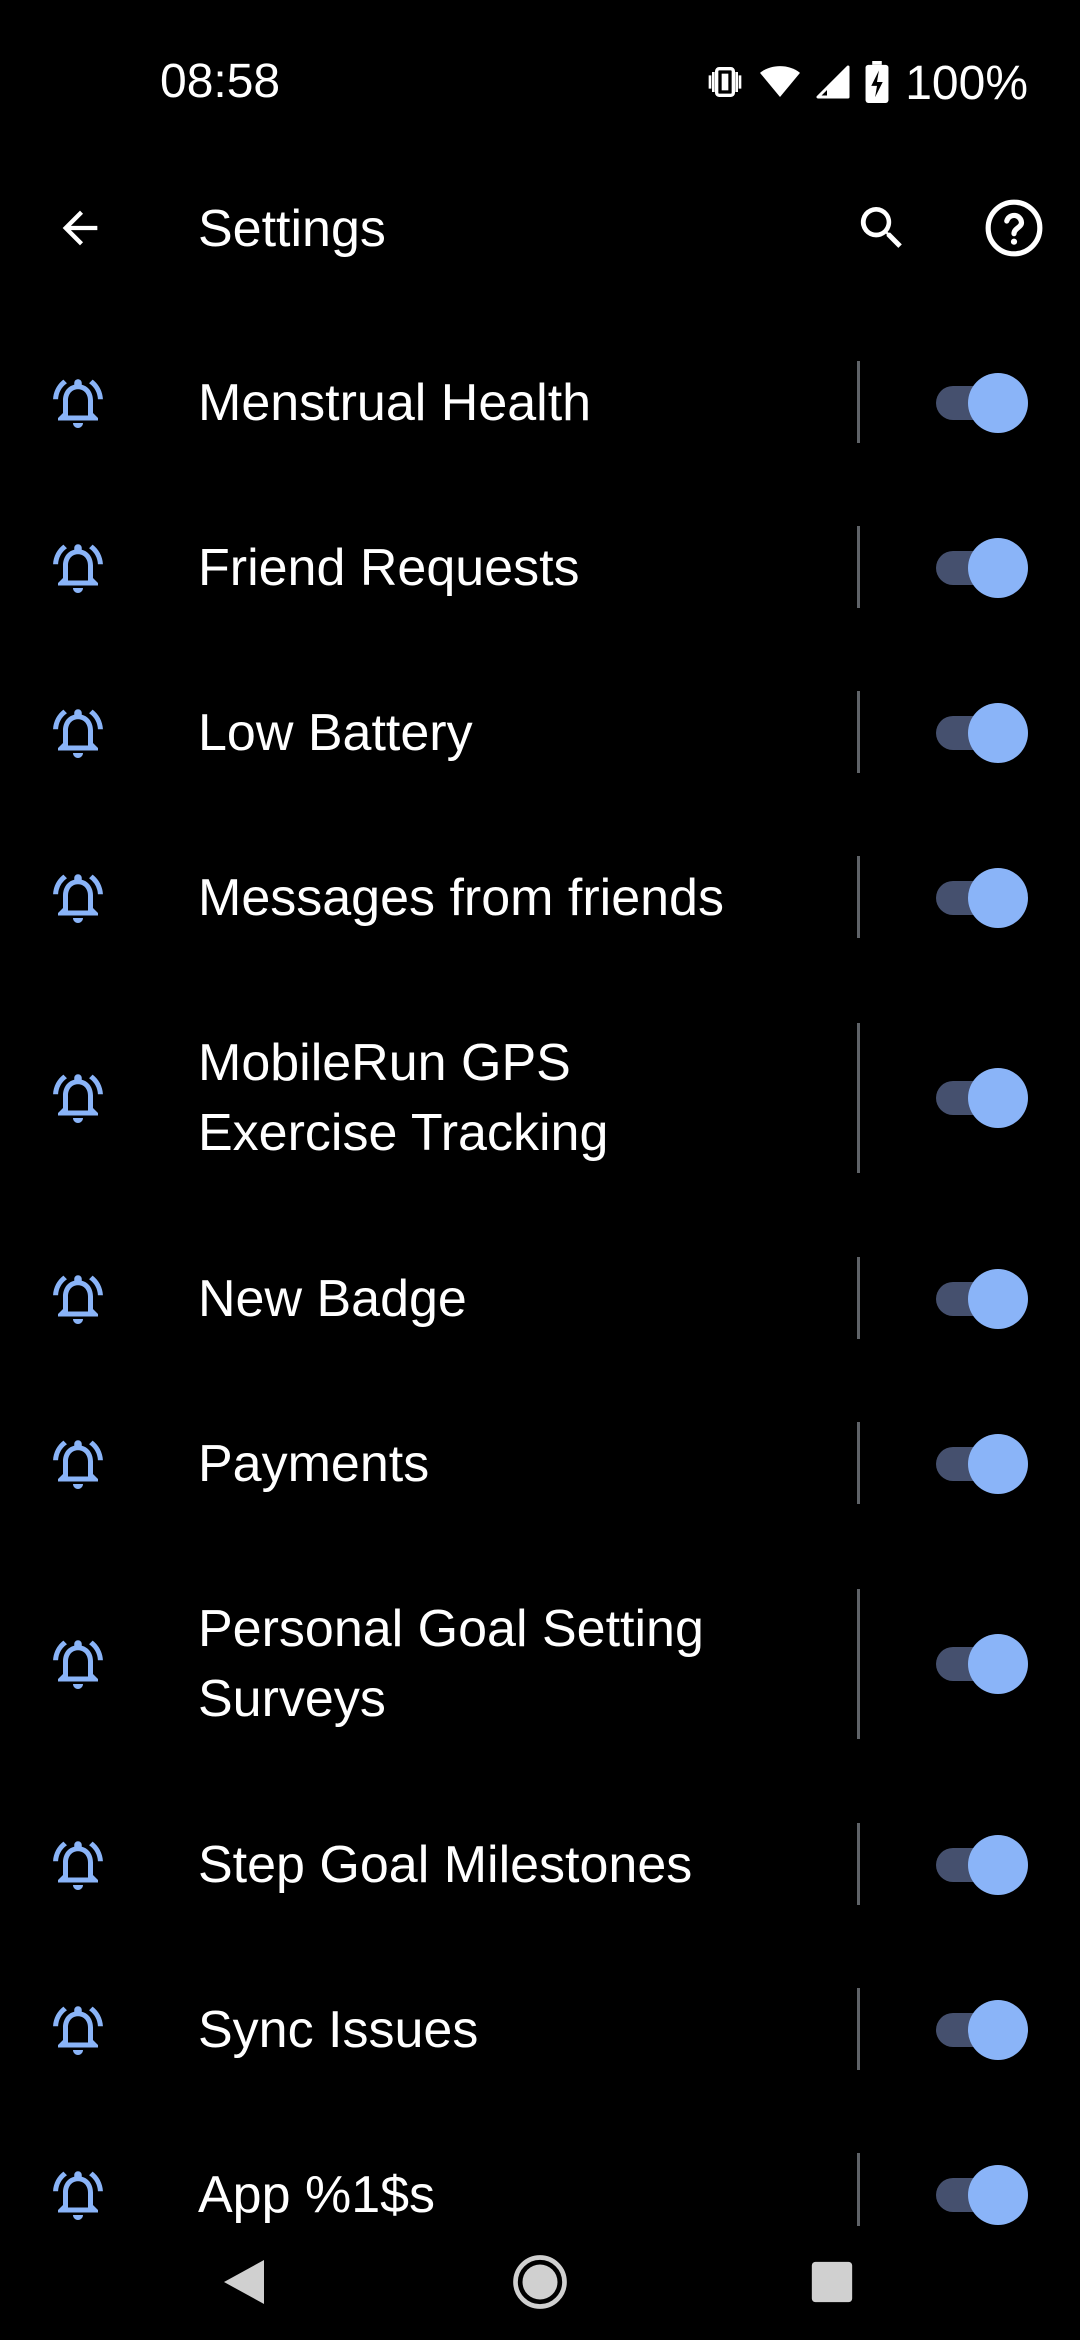 The image size is (1080, 2340). What do you see at coordinates (332, 1298) in the screenshot?
I see `list-item-label: New Badge` at bounding box center [332, 1298].